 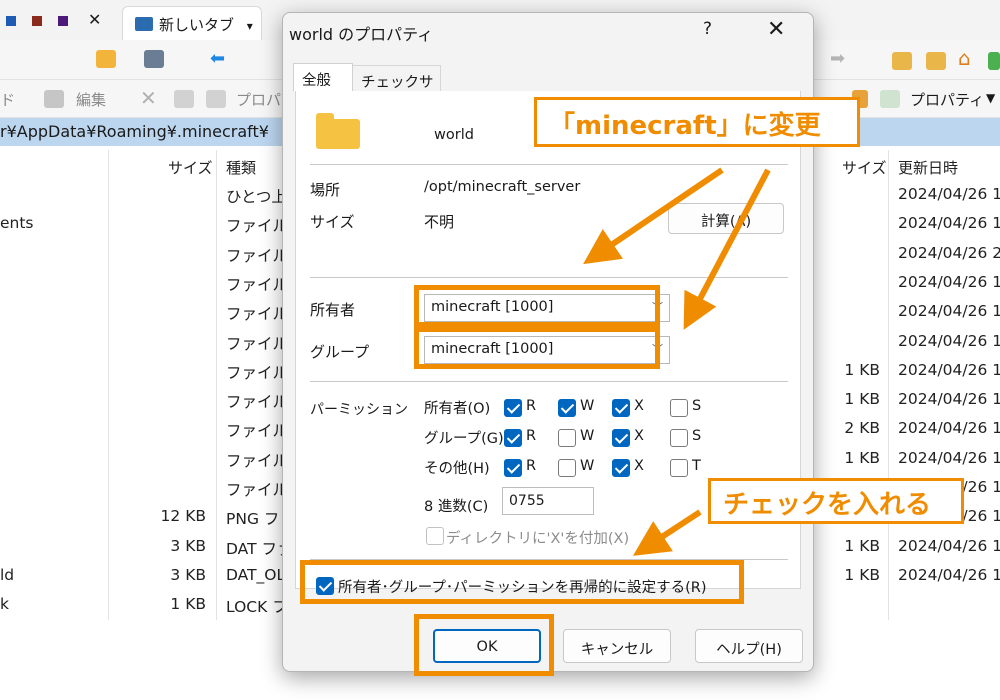 I want to click on edit-icon, so click(x=54, y=99).